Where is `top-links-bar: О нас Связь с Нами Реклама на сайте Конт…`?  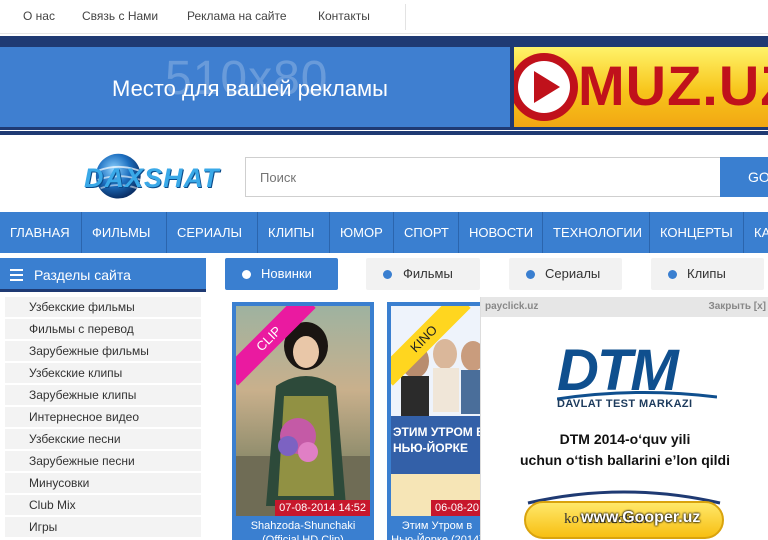
top-links-bar: О нас Связь с Нами Реклама на сайте Конт… is located at coordinates (384, 17).